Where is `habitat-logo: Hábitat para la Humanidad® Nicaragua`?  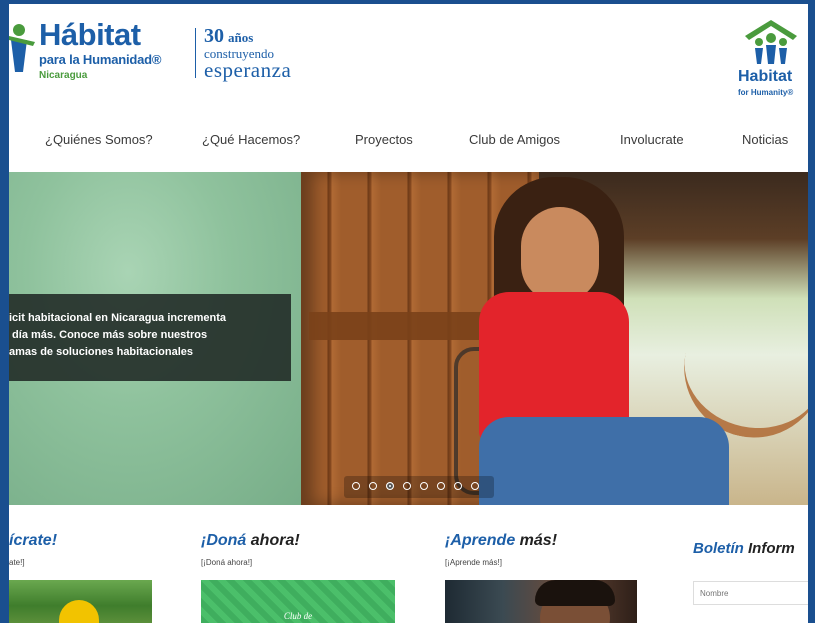 habitat-logo: Hábitat para la Humanidad® Nicaragua is located at coordinates (104, 53).